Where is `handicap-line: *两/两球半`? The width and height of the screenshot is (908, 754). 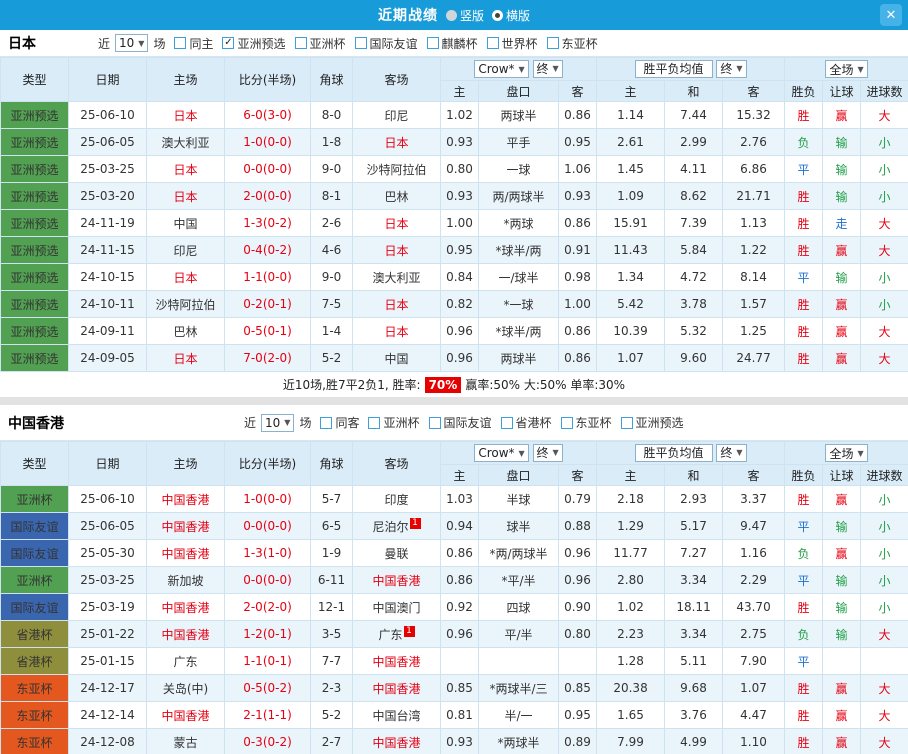
handicap-line: *两/两球半 is located at coordinates (518, 553).